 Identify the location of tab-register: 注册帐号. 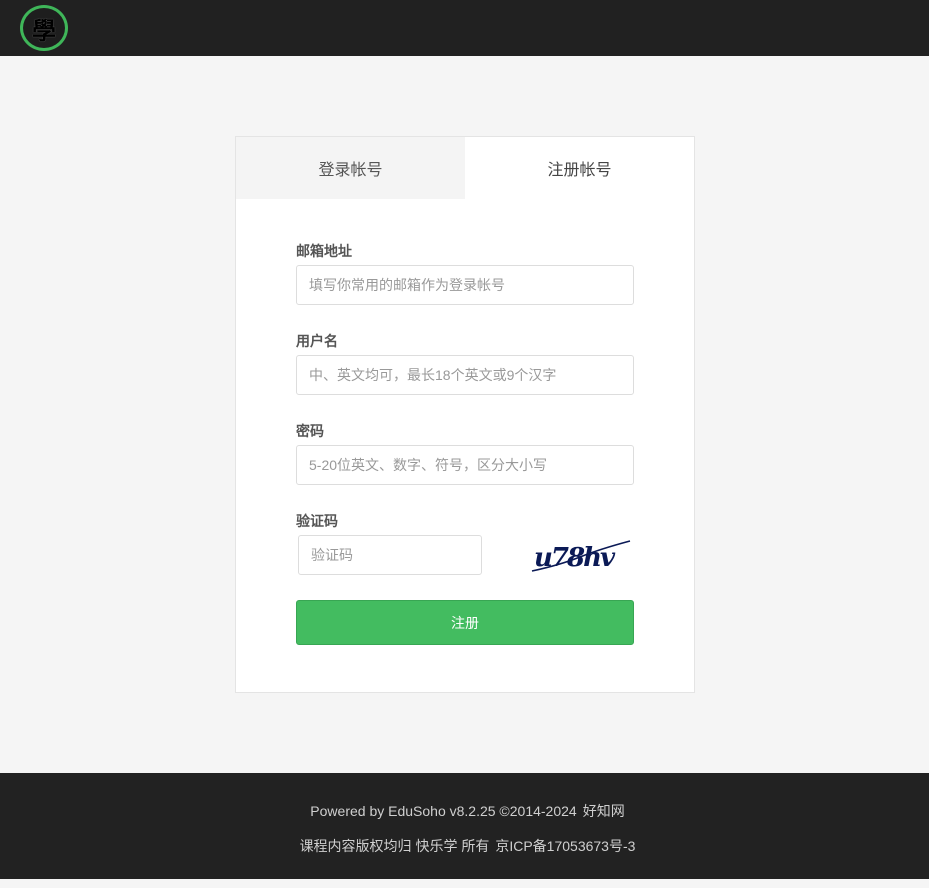
(579, 168).